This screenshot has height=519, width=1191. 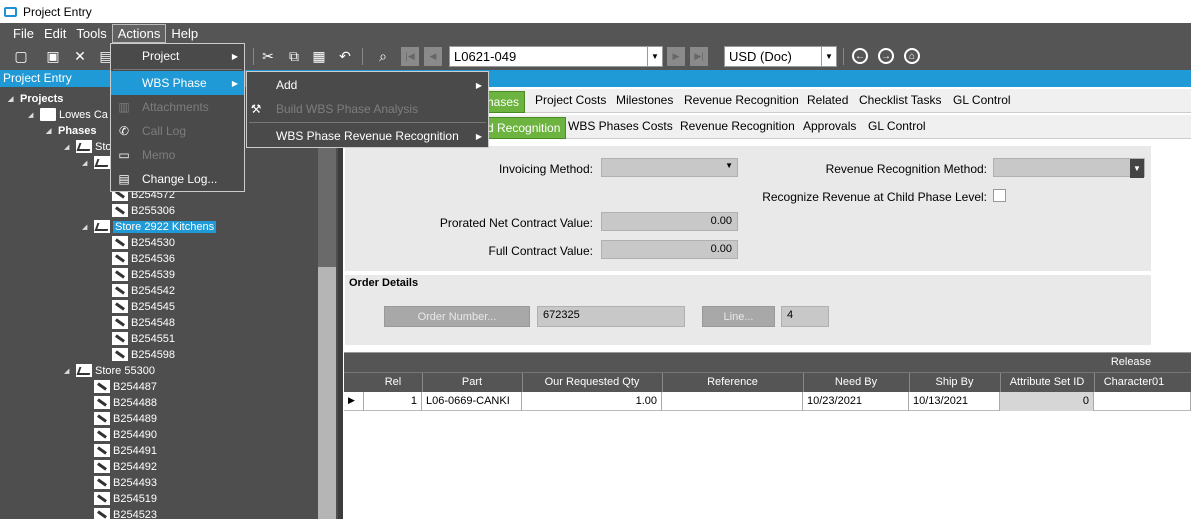 I want to click on tree-node-phases: ◢ Phases, so click(x=71, y=130).